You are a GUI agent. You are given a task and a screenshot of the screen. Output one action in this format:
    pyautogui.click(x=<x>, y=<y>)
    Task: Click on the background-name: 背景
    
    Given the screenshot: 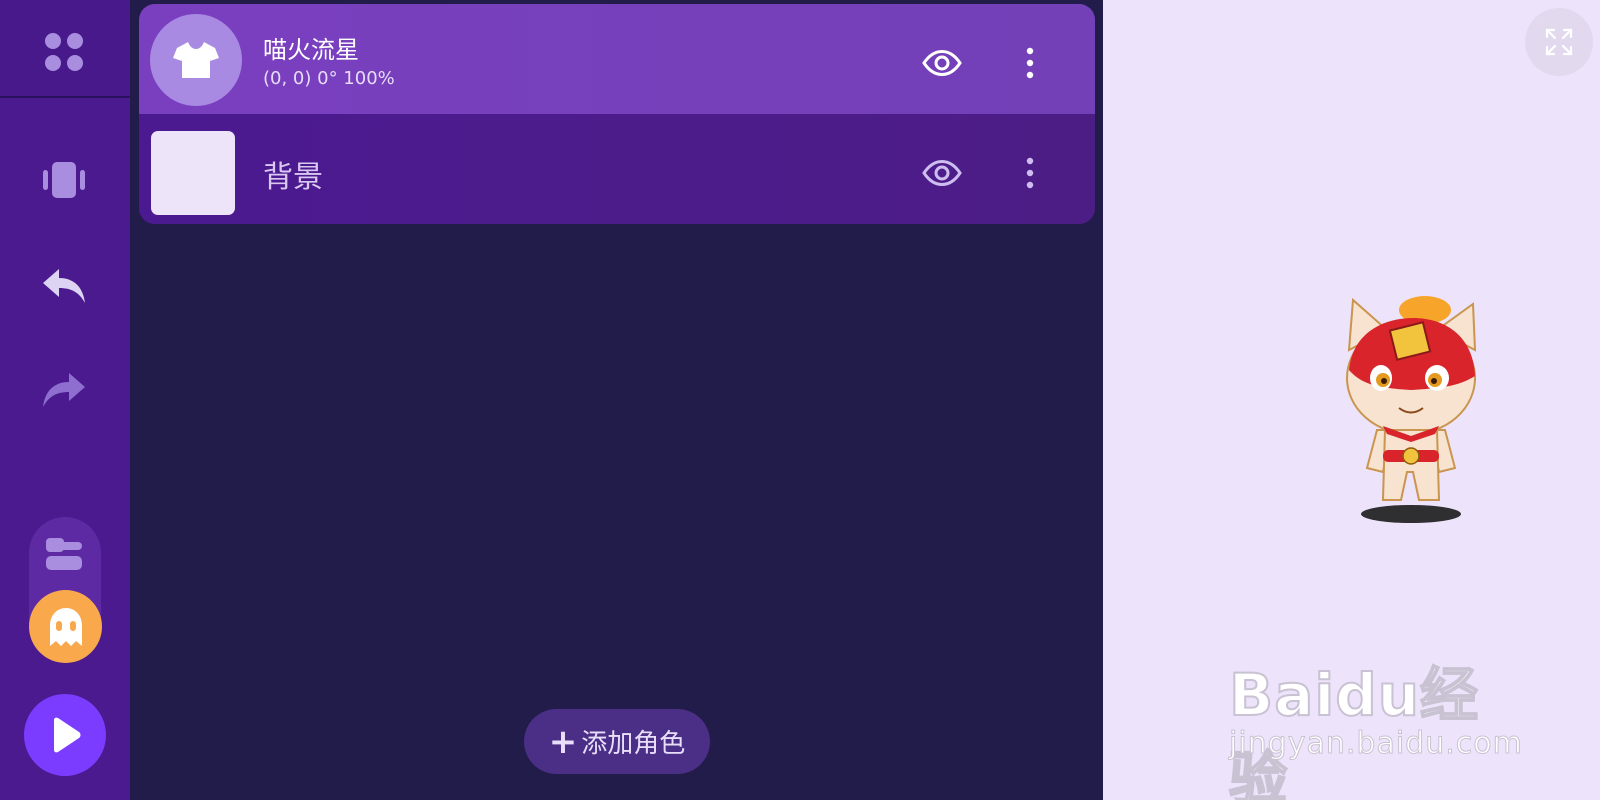 What is the action you would take?
    pyautogui.click(x=293, y=177)
    